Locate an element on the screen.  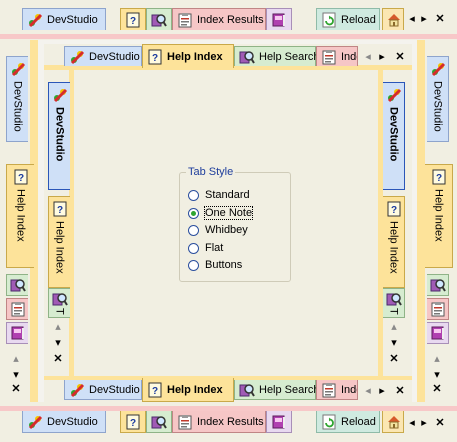
radio-whidbey: Whidbey is located at coordinates (218, 230).